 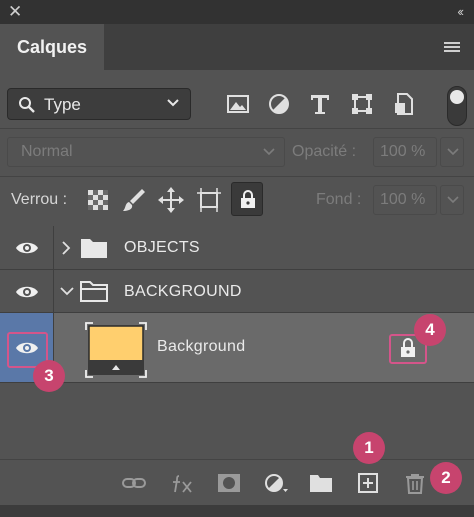 I want to click on opacity-dropdown, so click(x=452, y=152).